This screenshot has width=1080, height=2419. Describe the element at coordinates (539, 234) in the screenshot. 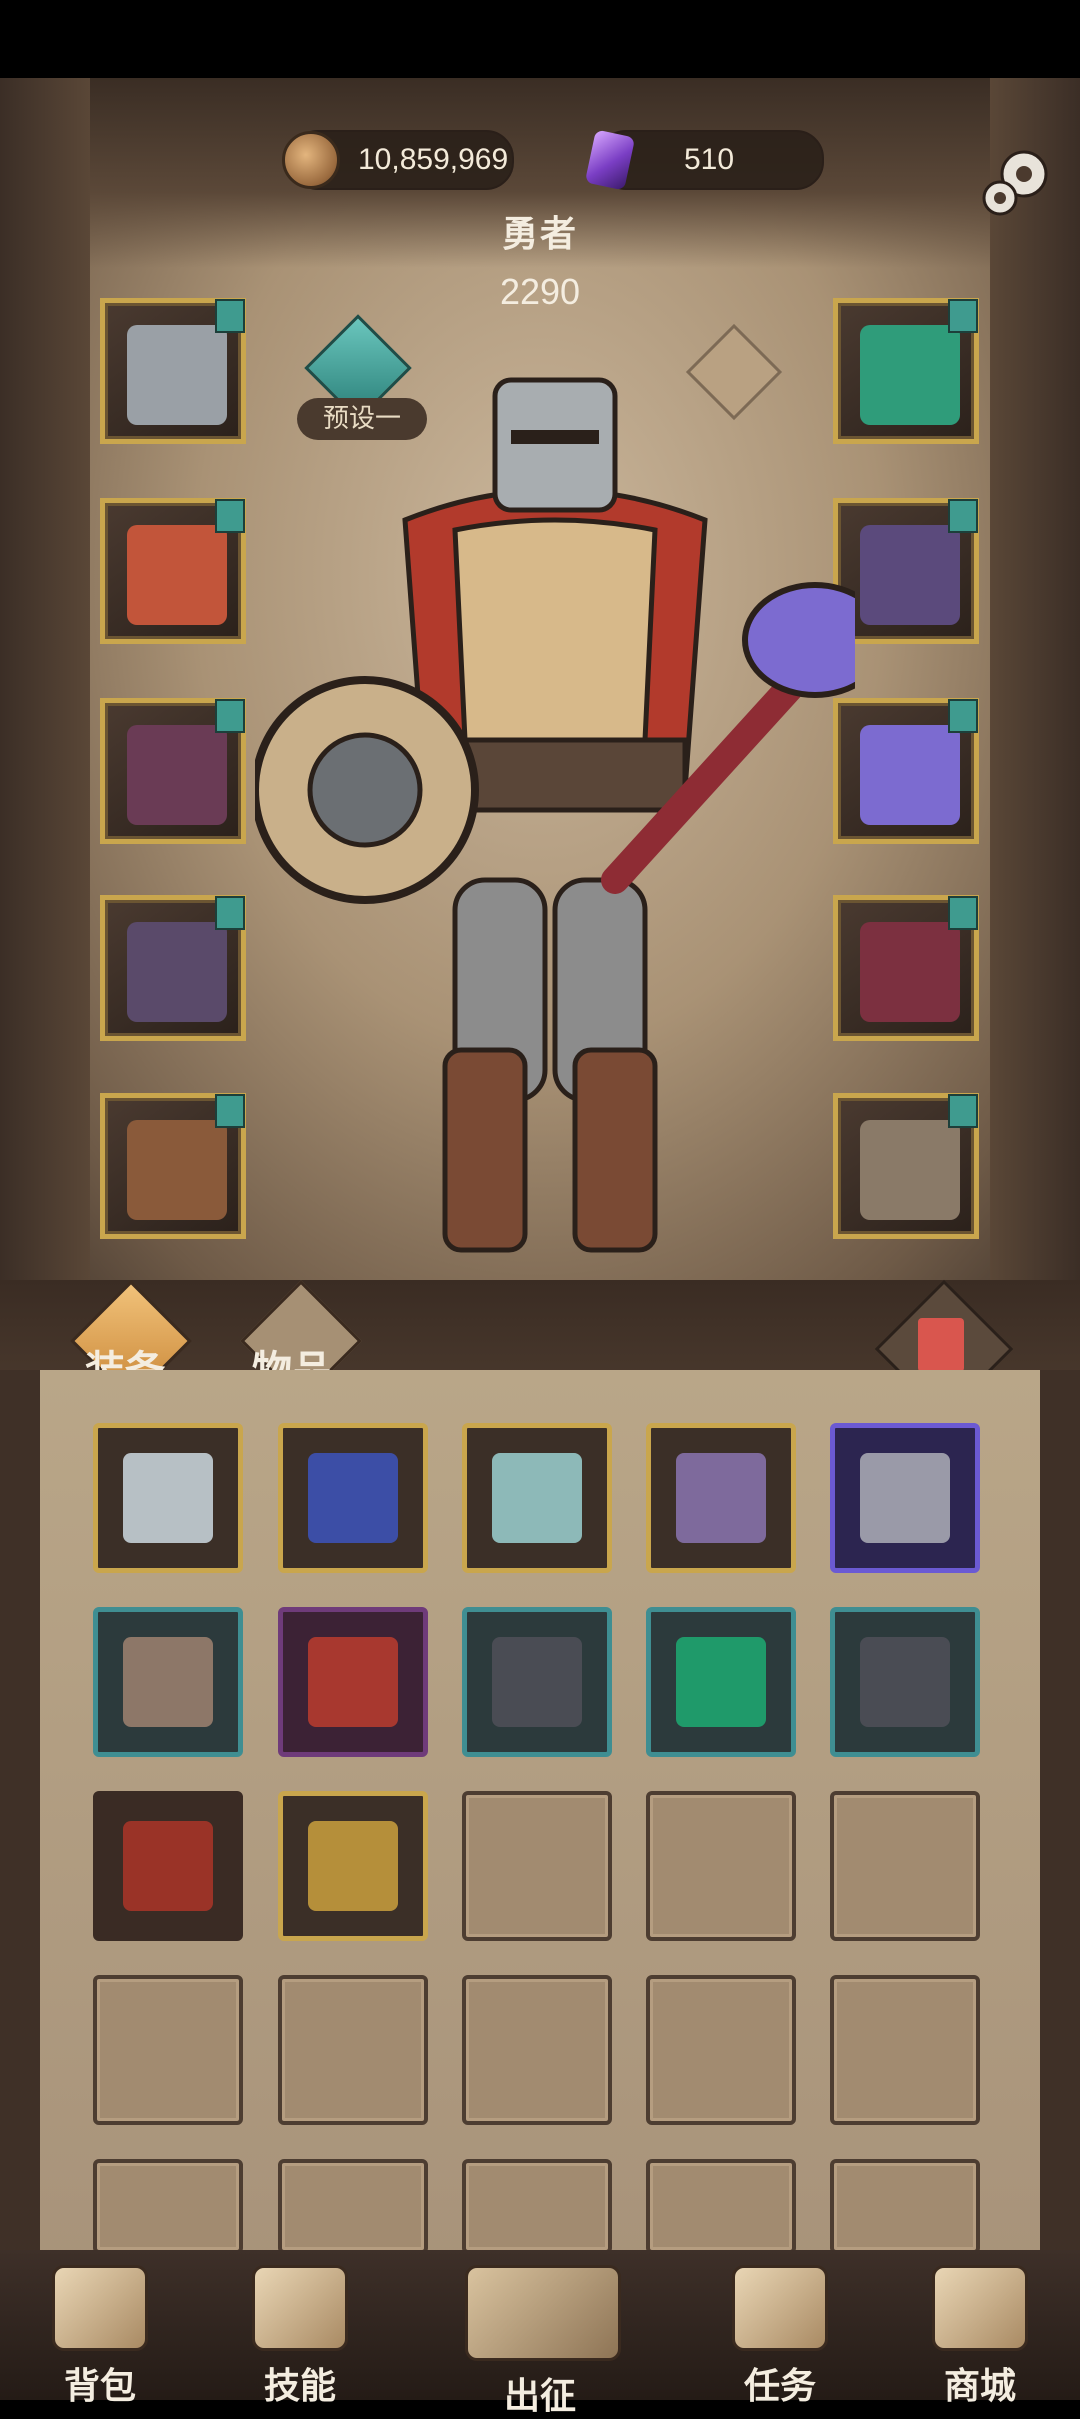

I see `hero-name: 勇者` at that location.